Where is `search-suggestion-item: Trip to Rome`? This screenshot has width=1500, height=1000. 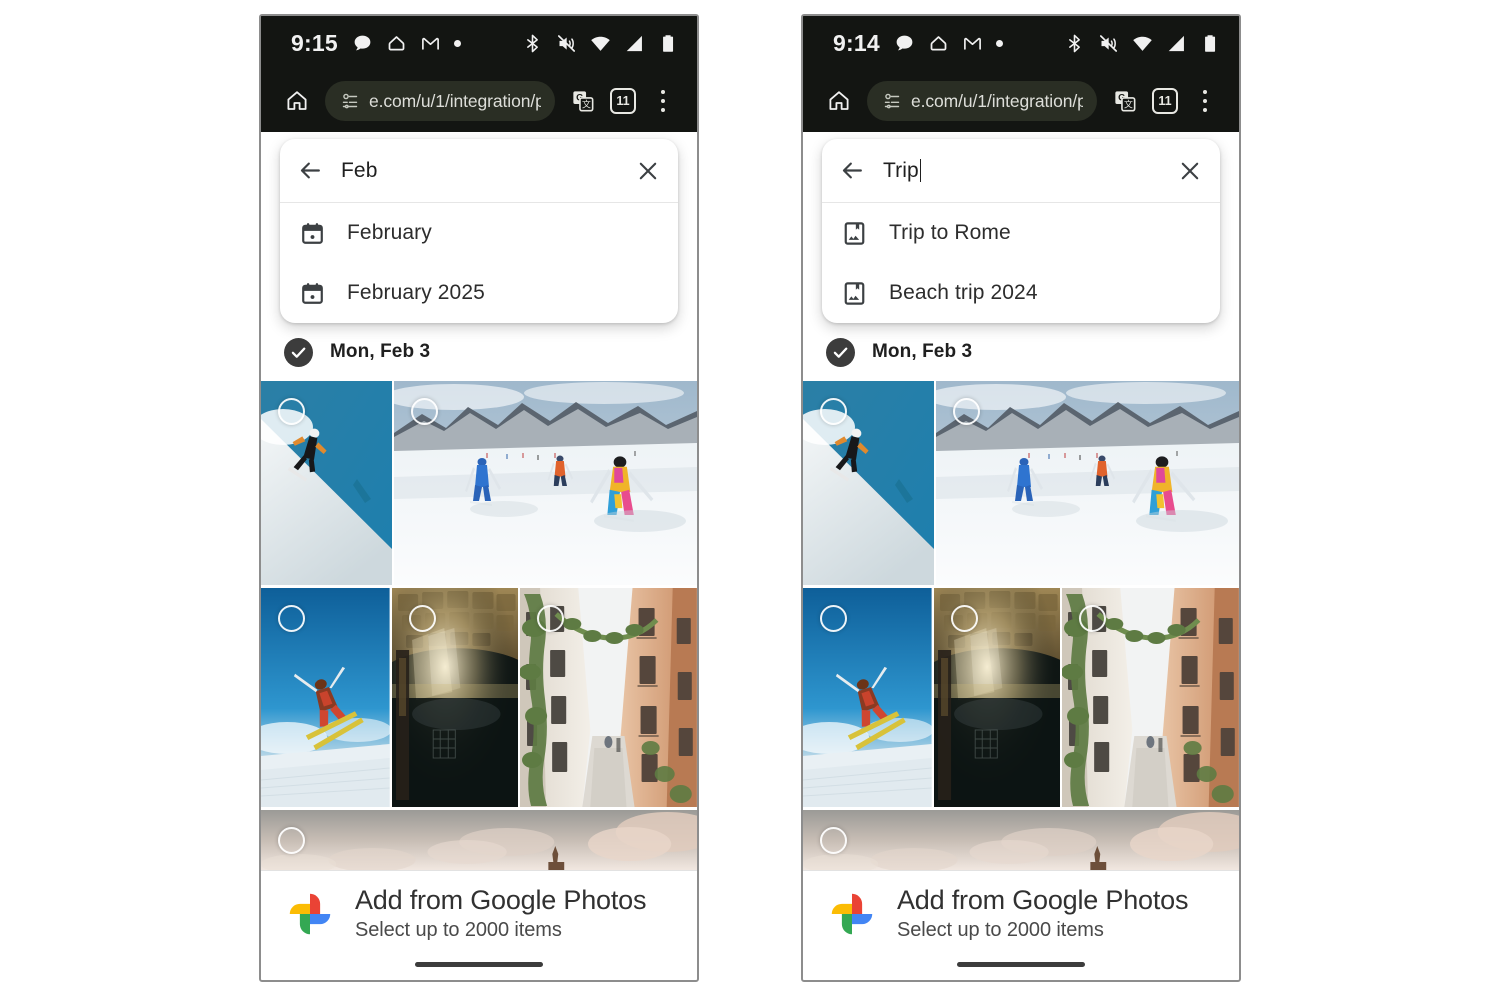 search-suggestion-item: Trip to Rome is located at coordinates (1021, 233).